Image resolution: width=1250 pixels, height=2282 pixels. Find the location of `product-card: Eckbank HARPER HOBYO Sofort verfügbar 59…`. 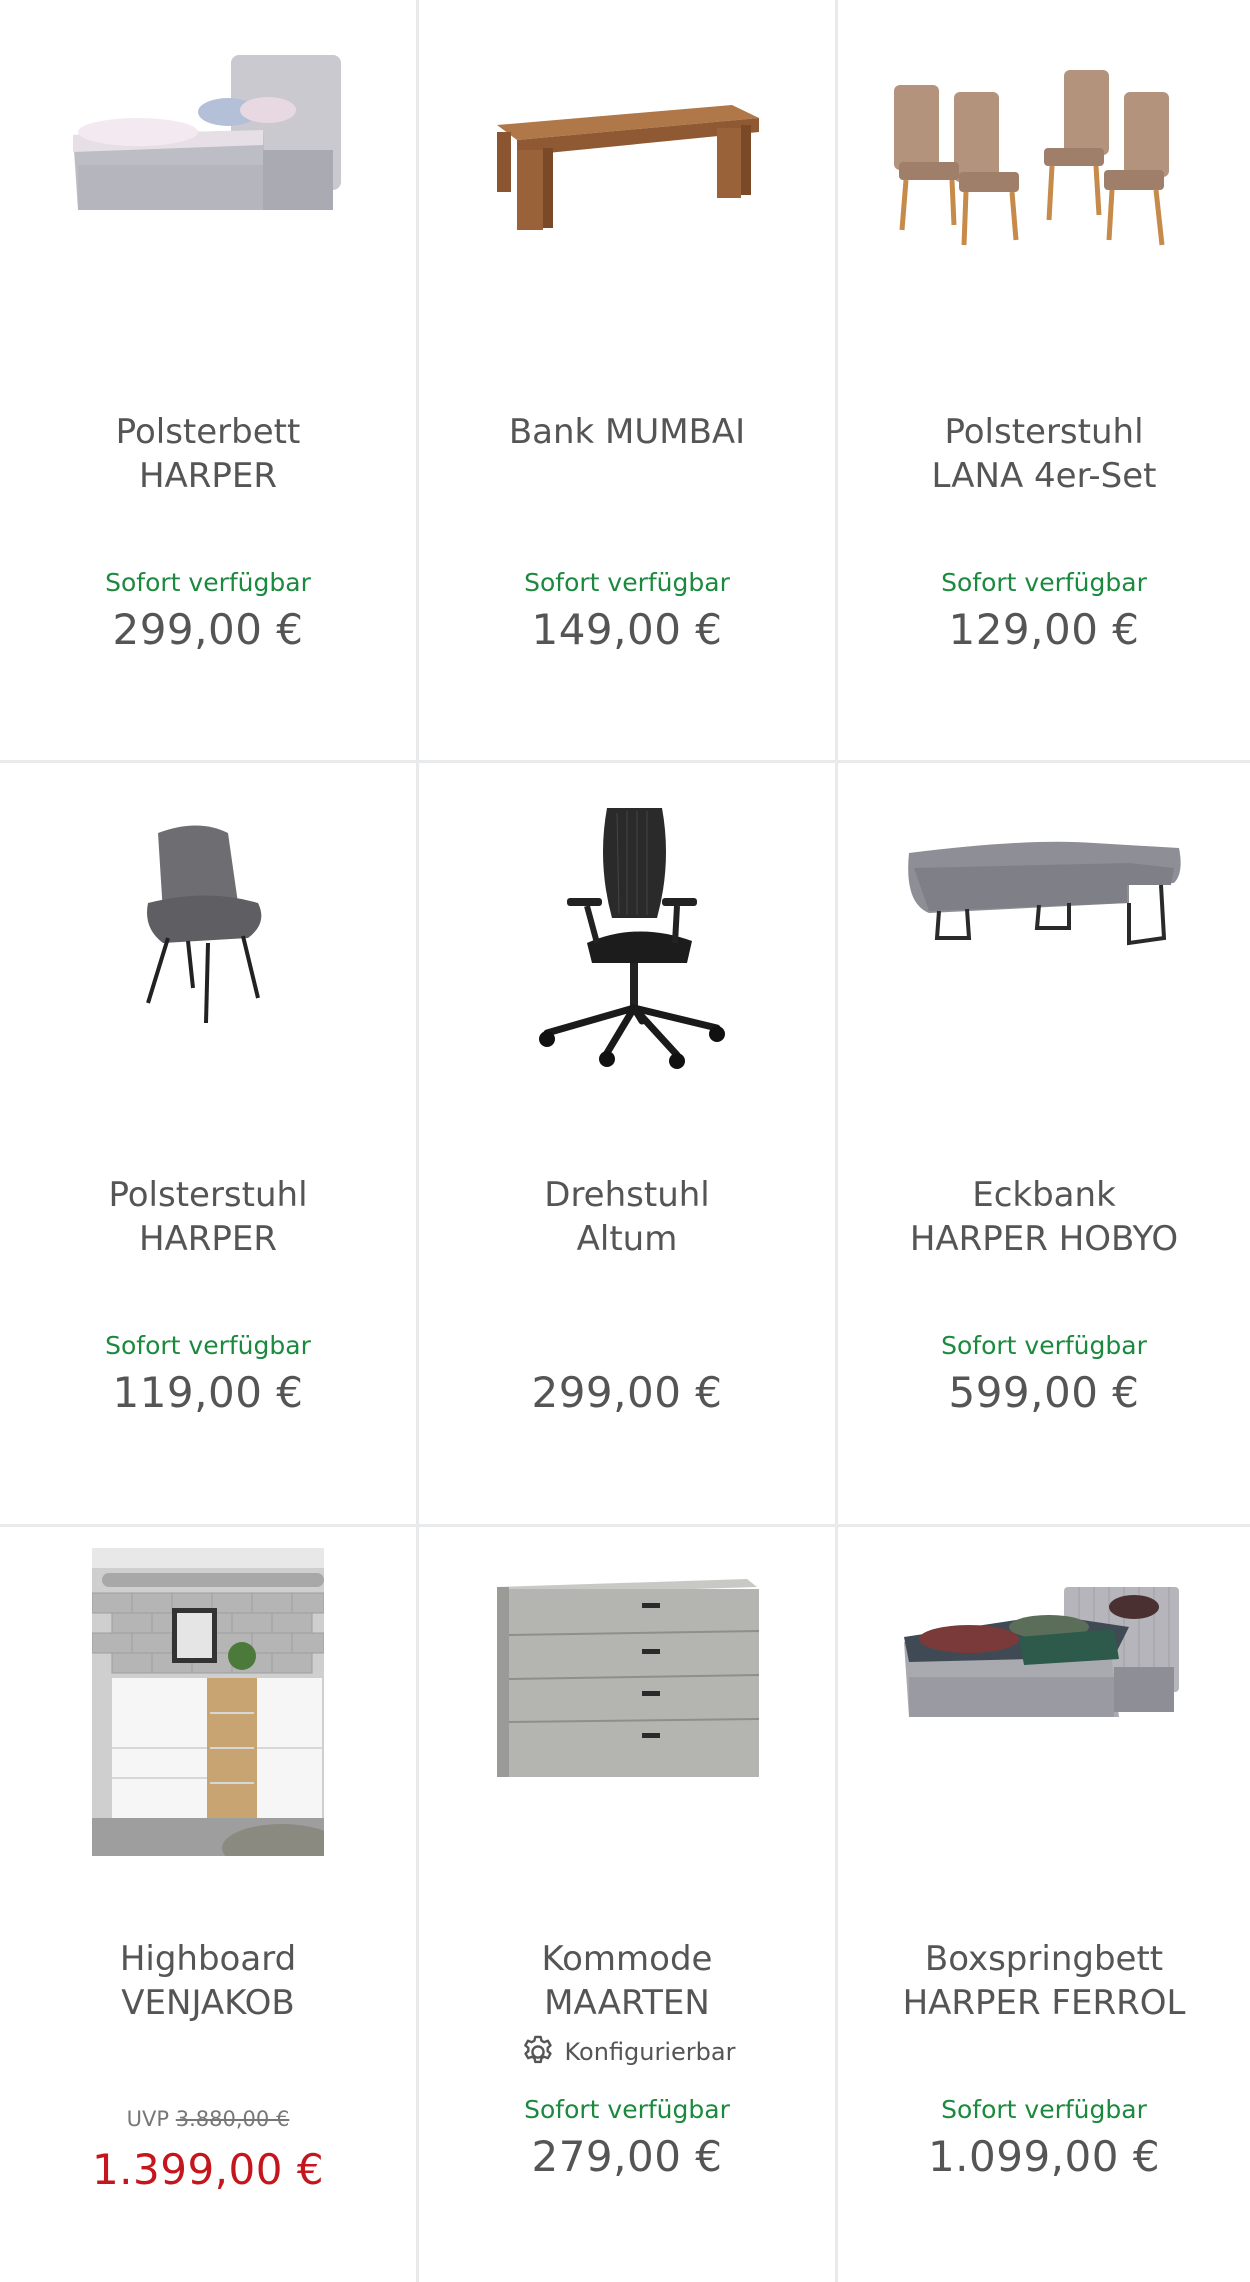

product-card: Eckbank HARPER HOBYO Sofort verfügbar 59… is located at coordinates (1044, 1145).